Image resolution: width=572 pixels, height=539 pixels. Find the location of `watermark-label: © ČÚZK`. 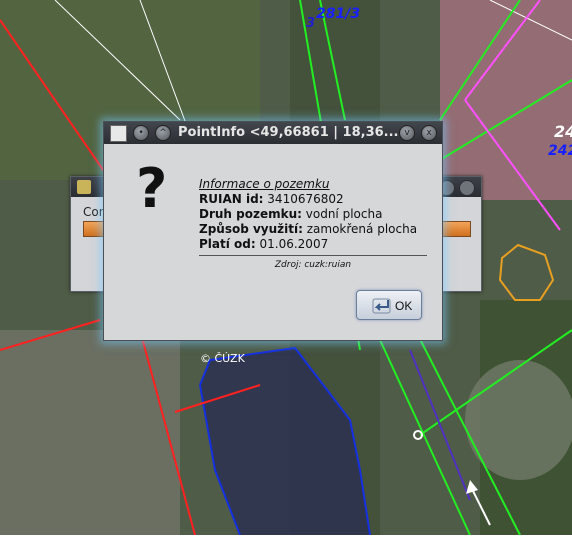

watermark-label: © ČÚZK is located at coordinates (222, 358).